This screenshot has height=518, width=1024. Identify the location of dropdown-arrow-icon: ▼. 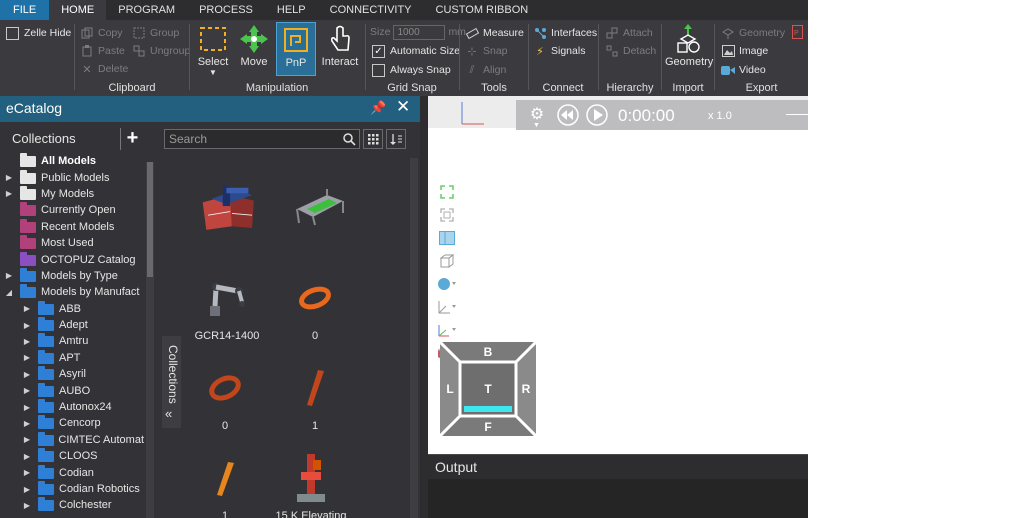
(536, 125).